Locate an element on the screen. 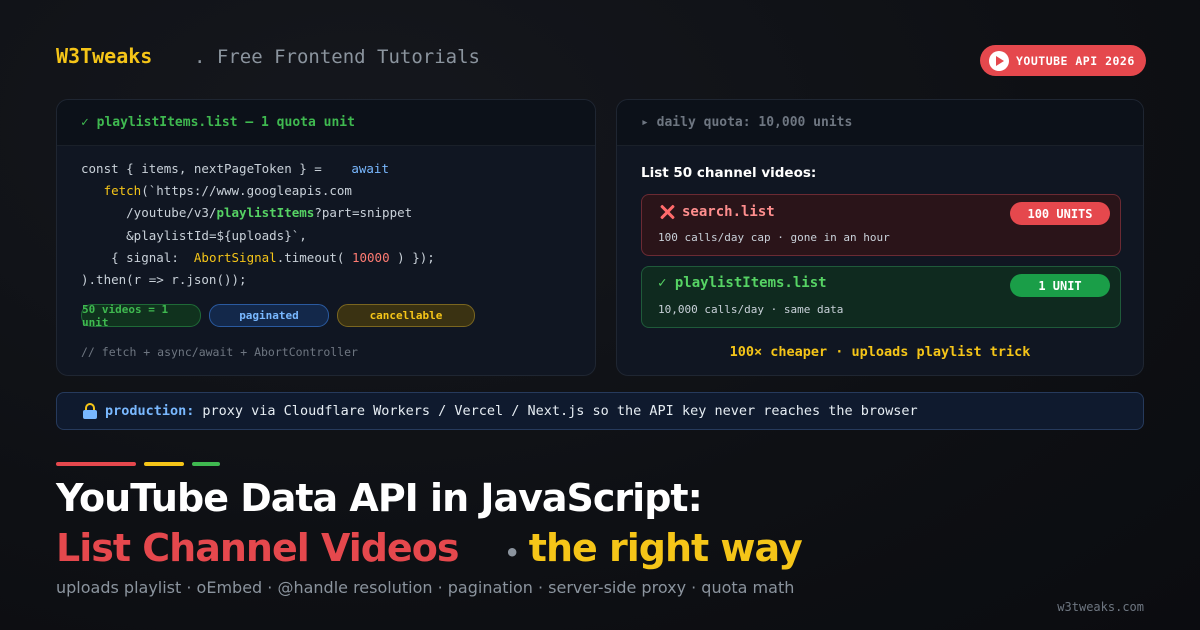 Image resolution: width=1200 pixels, height=630 pixels. option-name: search.list is located at coordinates (728, 212).